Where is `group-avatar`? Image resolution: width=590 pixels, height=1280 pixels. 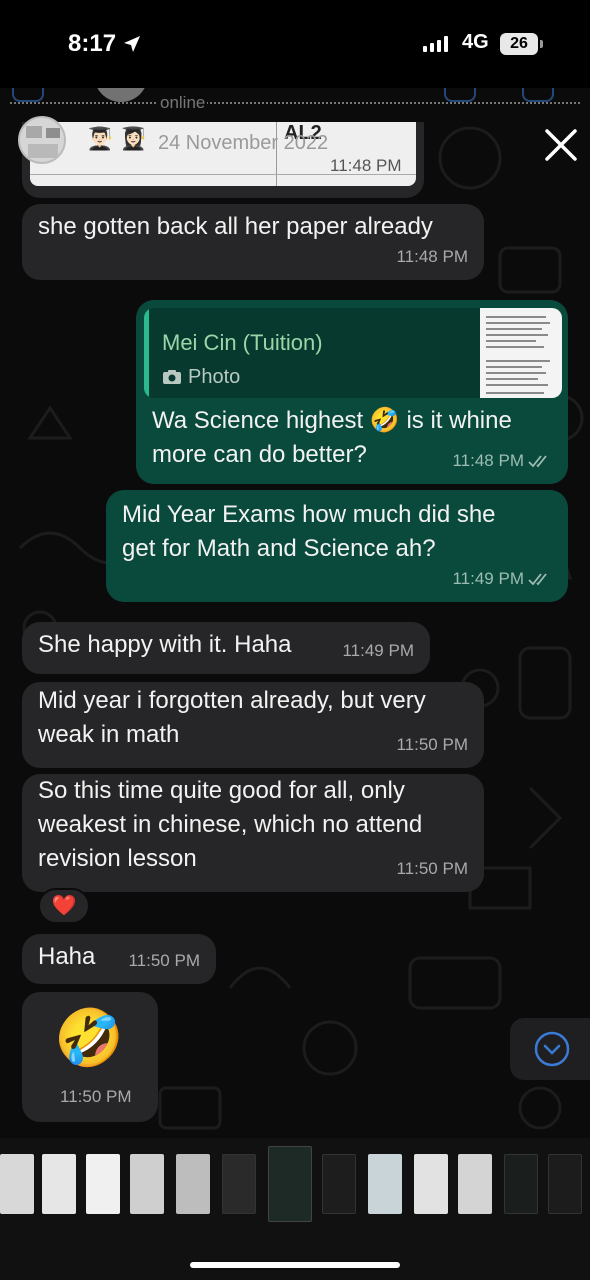 group-avatar is located at coordinates (42, 140).